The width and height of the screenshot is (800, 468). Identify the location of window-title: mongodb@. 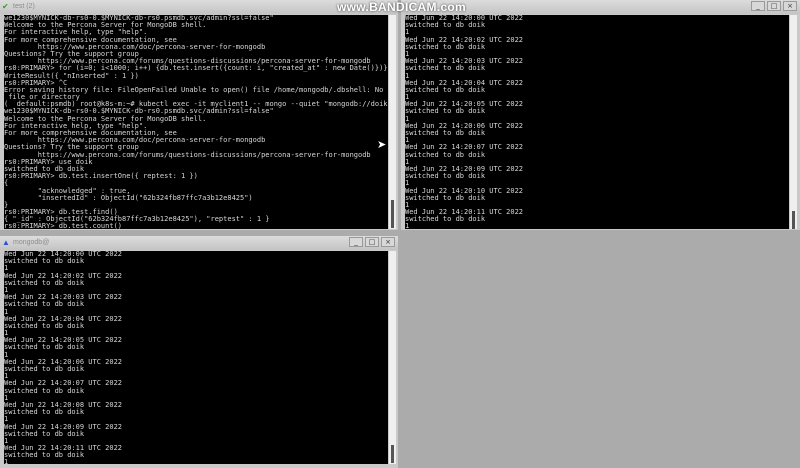
(31, 242).